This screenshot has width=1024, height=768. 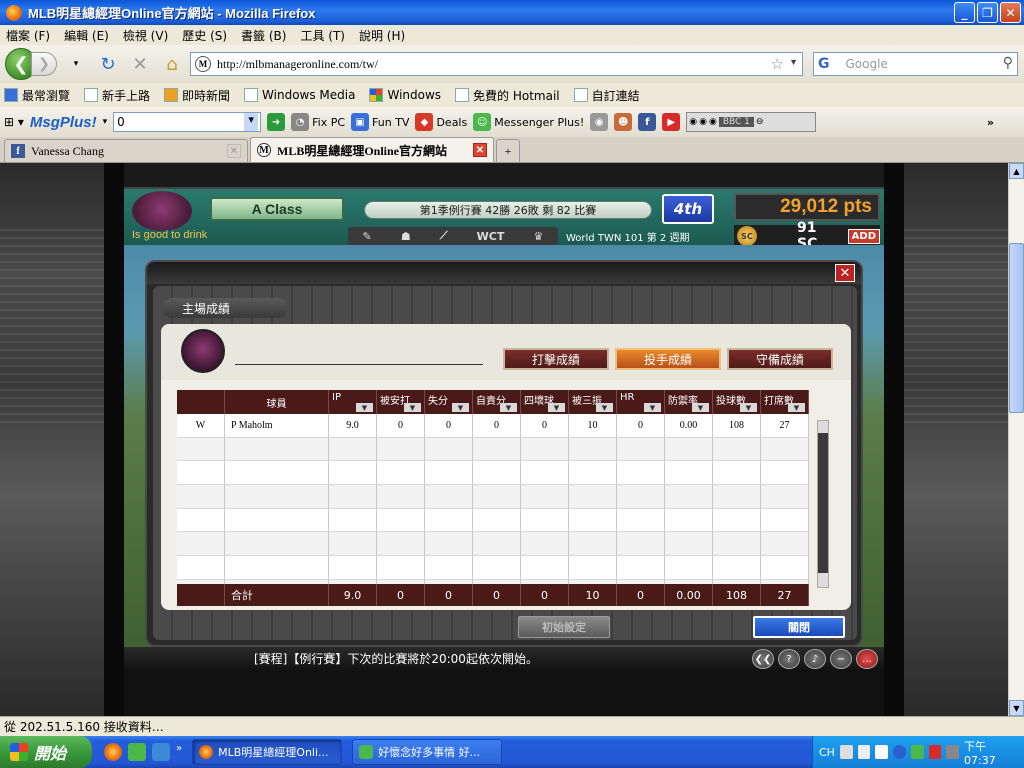 What do you see at coordinates (491, 236) in the screenshot?
I see `wct-link: WCT` at bounding box center [491, 236].